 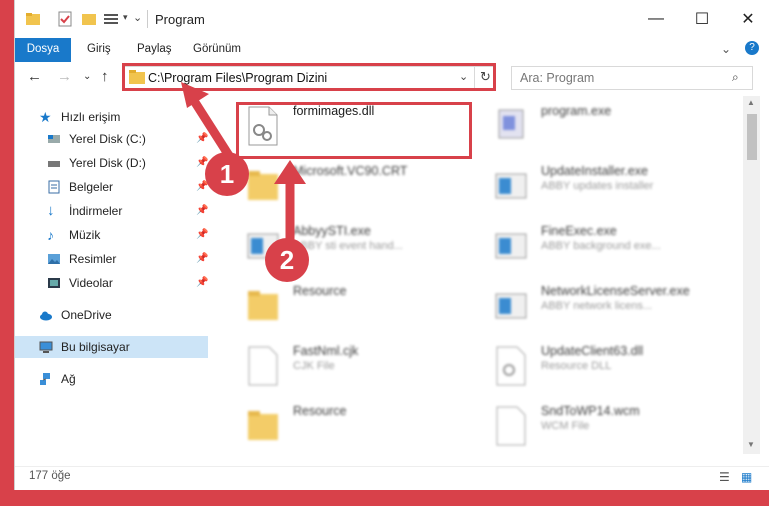 I want to click on file-description: CJK File, so click(x=314, y=366).